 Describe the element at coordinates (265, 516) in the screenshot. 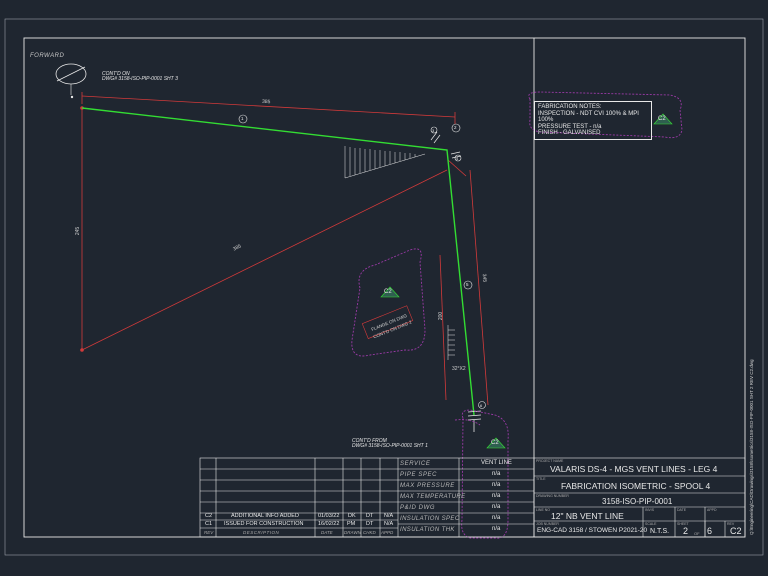

I see `rev-row-desc: ADDITIONAL INFO ADDED` at that location.